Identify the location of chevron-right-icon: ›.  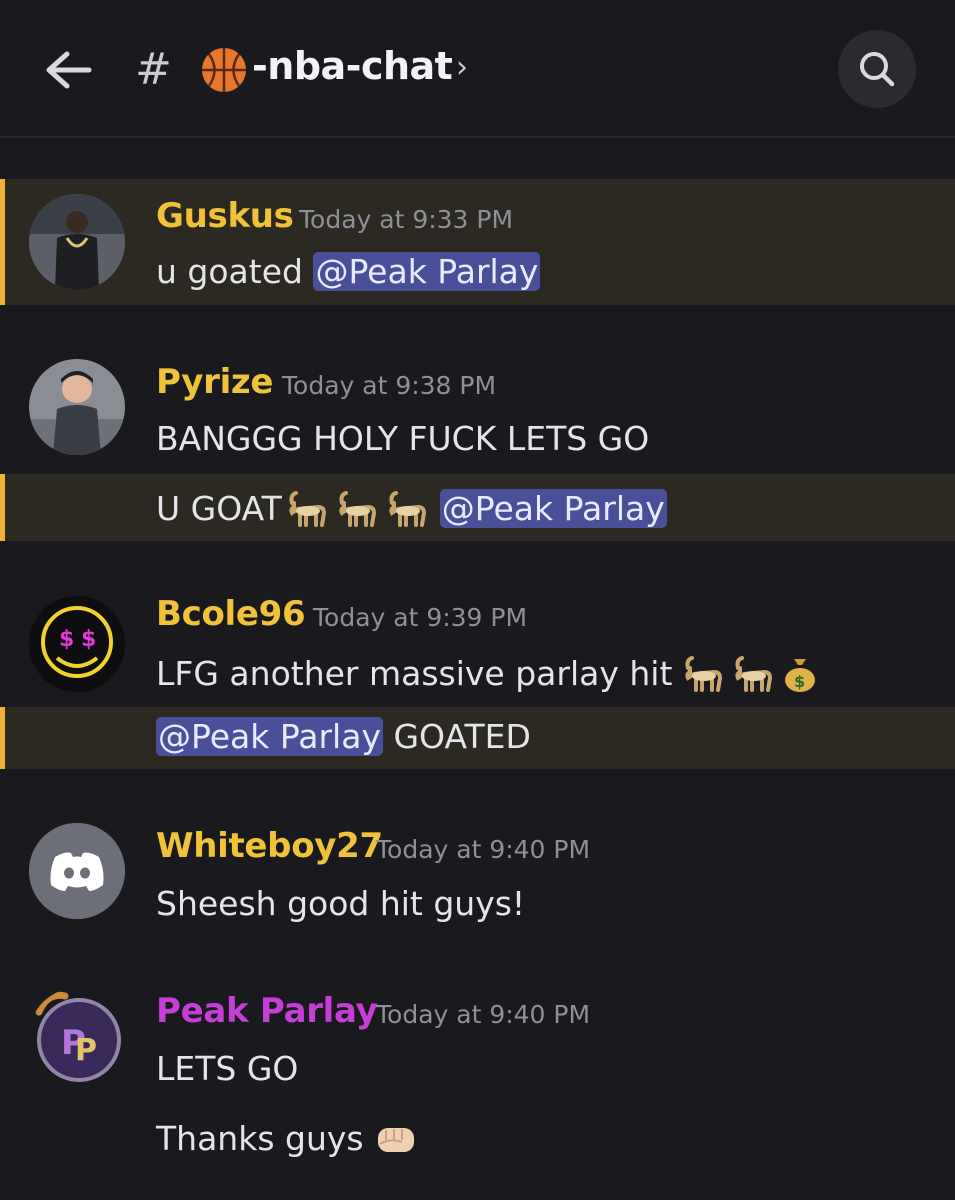
(462, 67).